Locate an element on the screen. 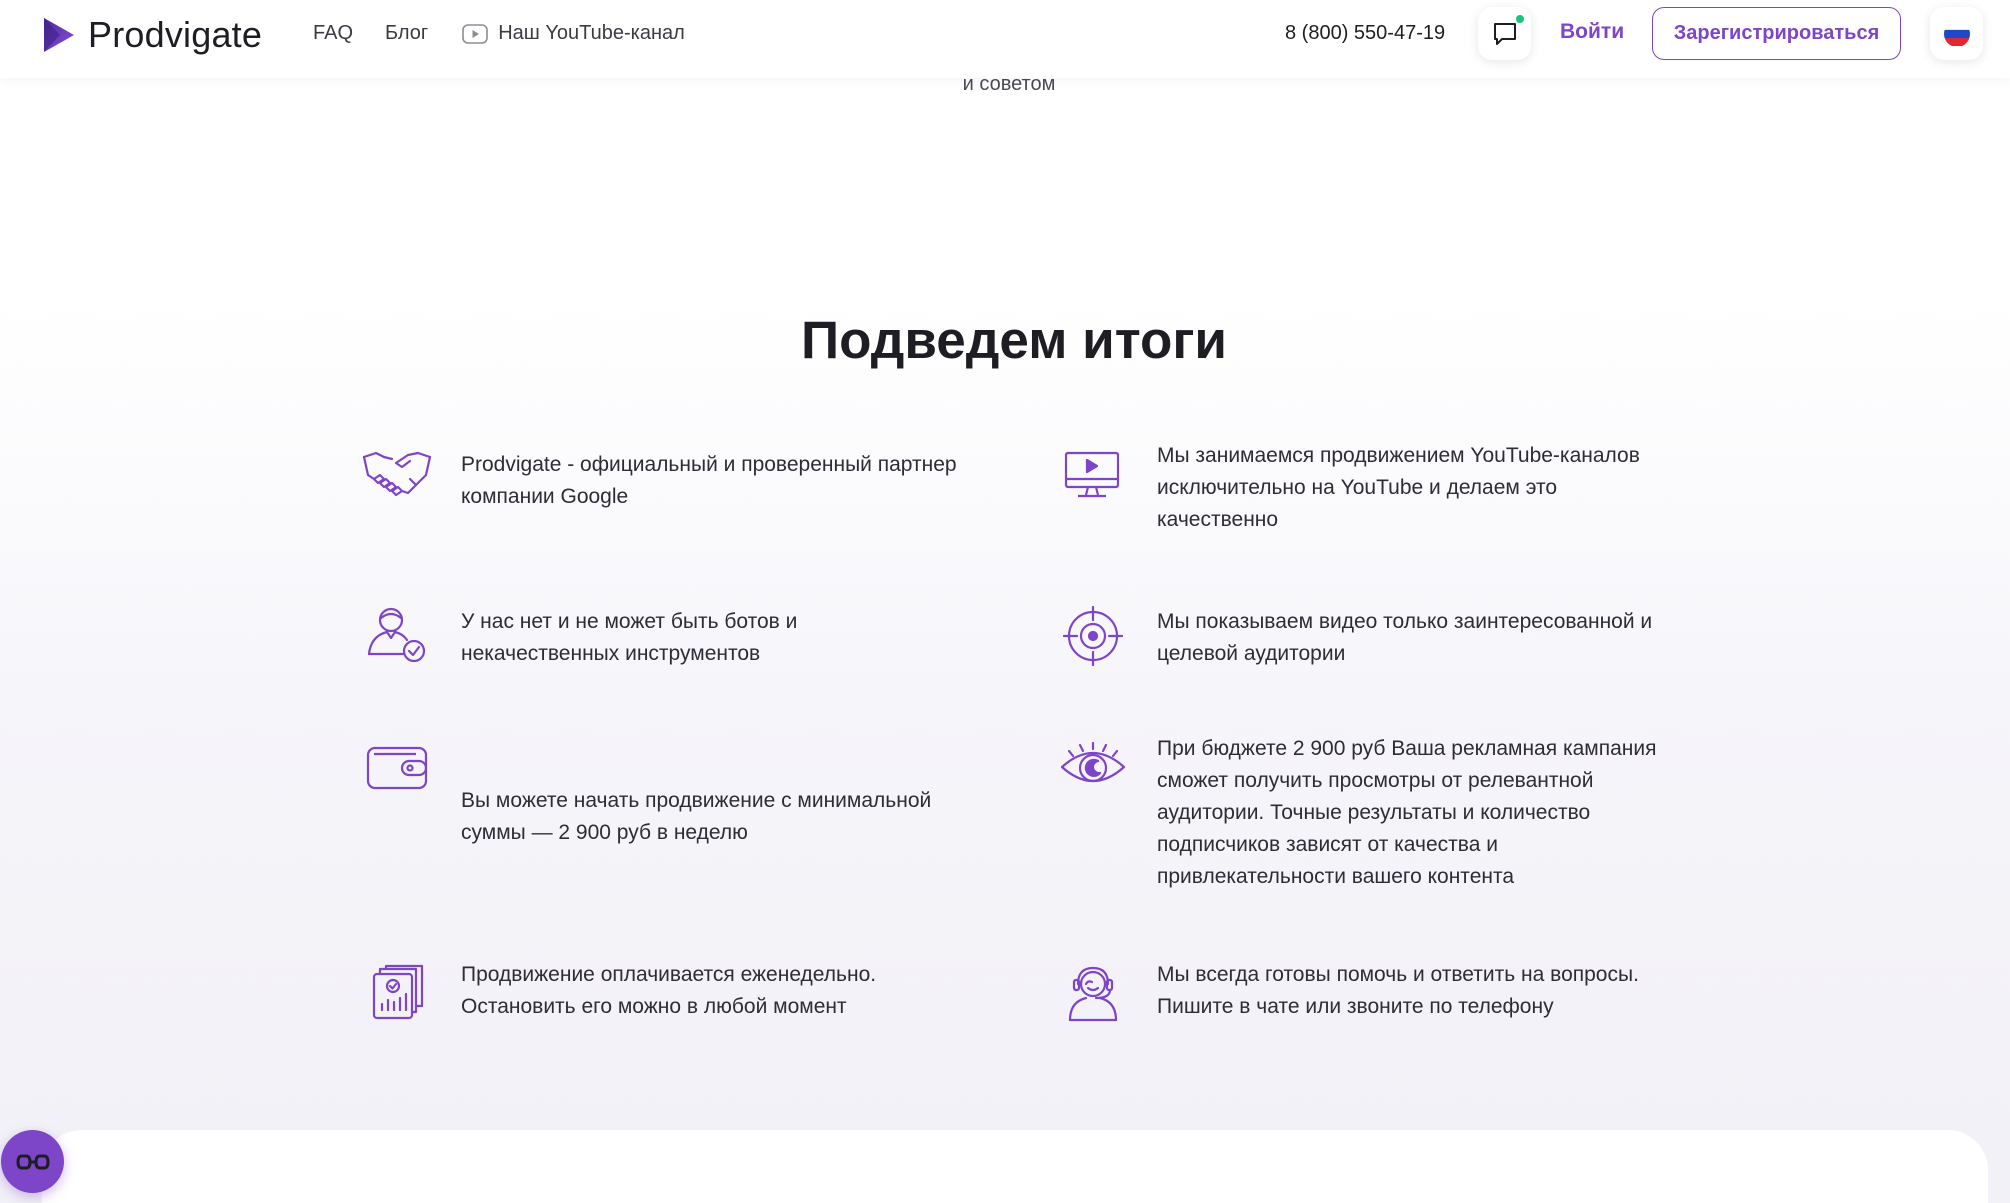 Image resolution: width=2010 pixels, height=1203 pixels. russian-flag-icon is located at coordinates (1956, 33).